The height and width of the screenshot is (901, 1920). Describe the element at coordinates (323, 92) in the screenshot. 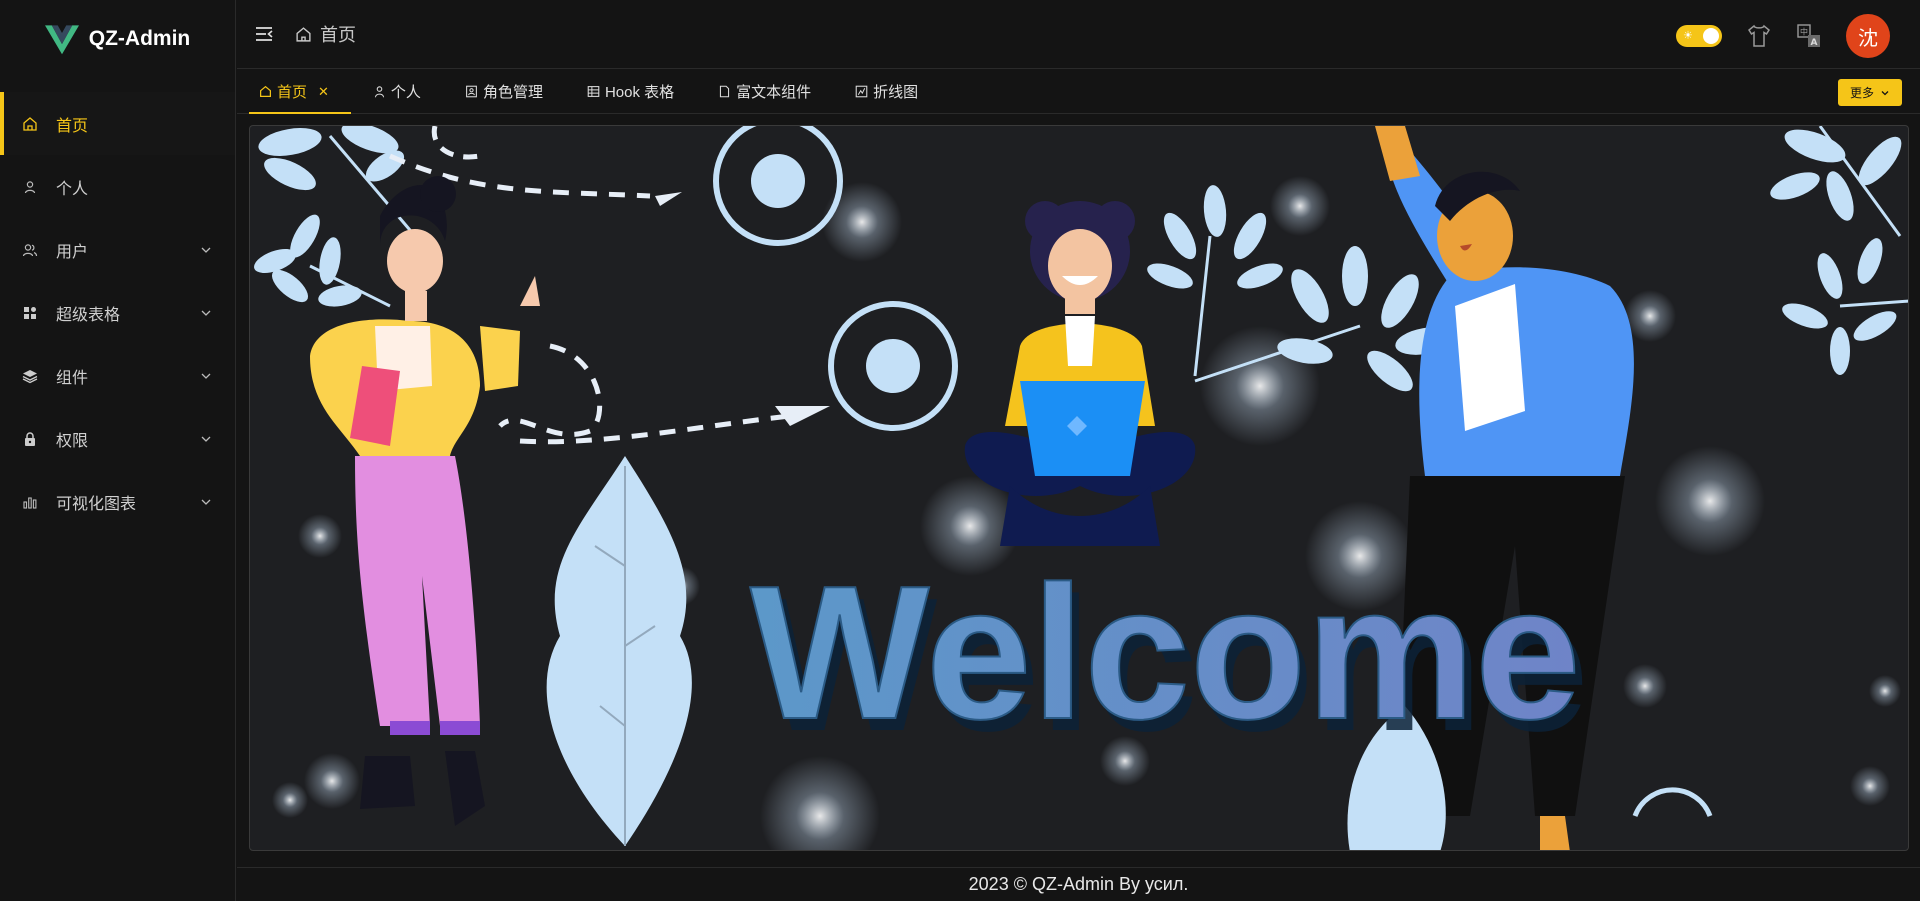

I see `close-icon: ✕` at that location.